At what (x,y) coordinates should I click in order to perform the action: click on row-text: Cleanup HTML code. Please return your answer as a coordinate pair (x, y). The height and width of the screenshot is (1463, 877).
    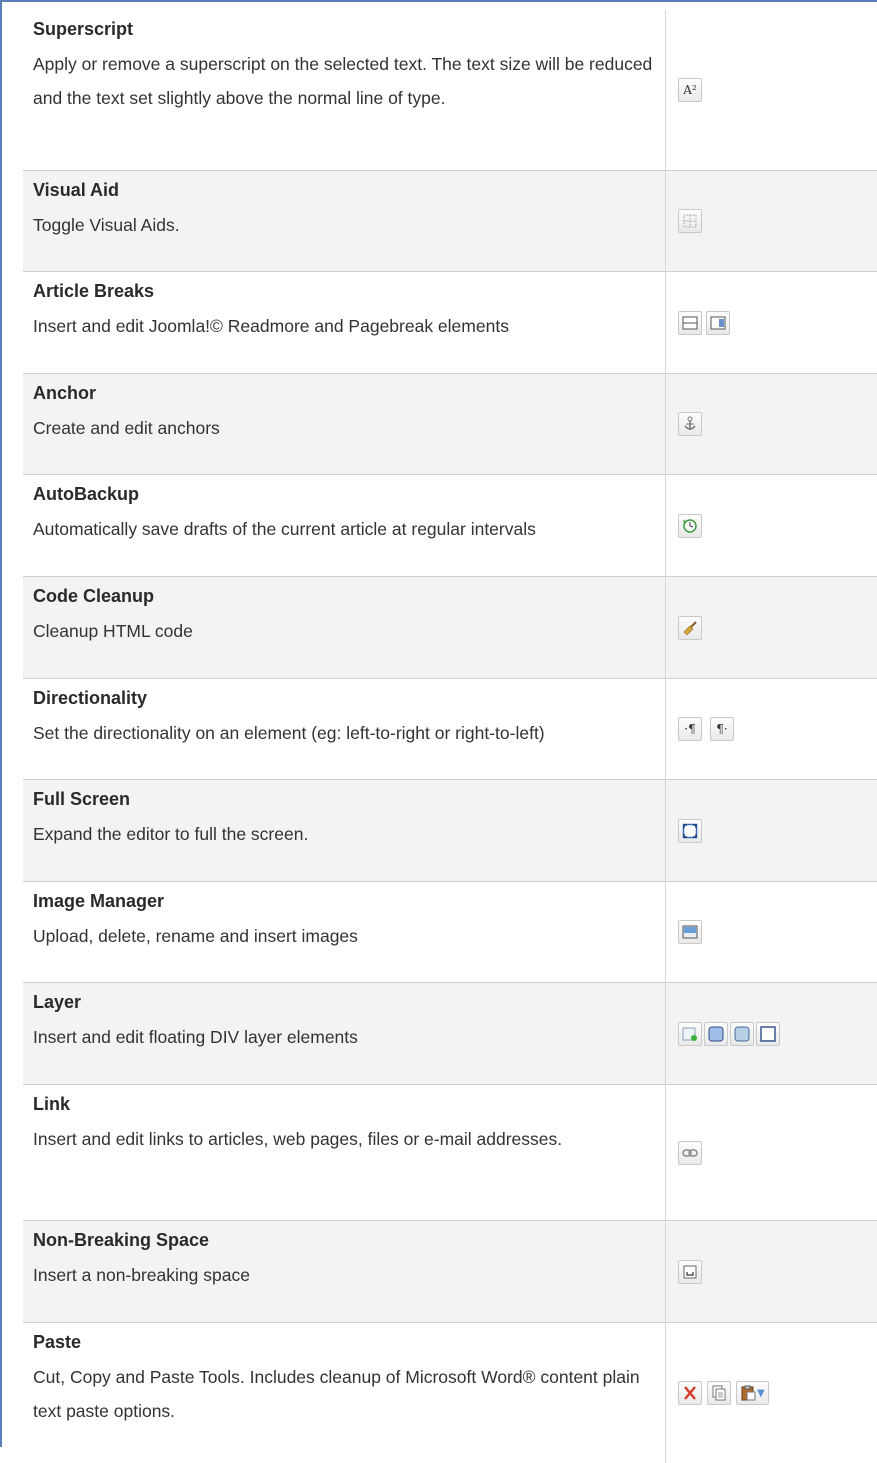
    Looking at the image, I should click on (113, 631).